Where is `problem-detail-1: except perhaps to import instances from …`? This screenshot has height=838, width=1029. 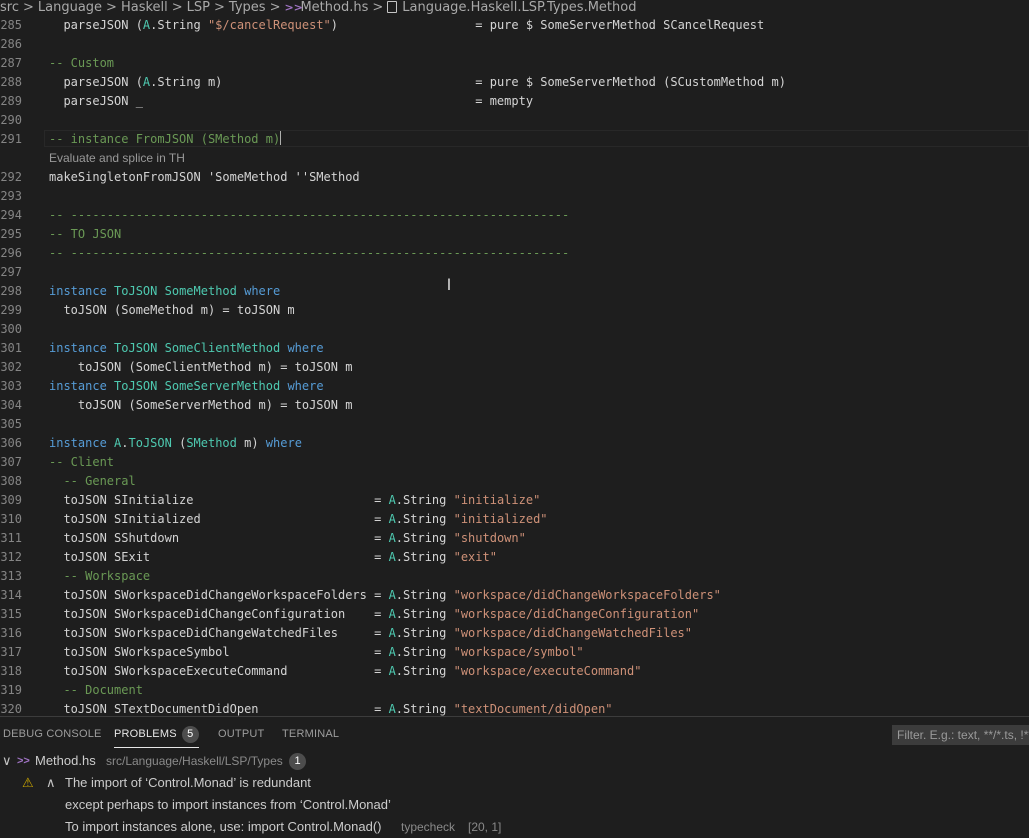 problem-detail-1: except perhaps to import instances from … is located at coordinates (228, 804).